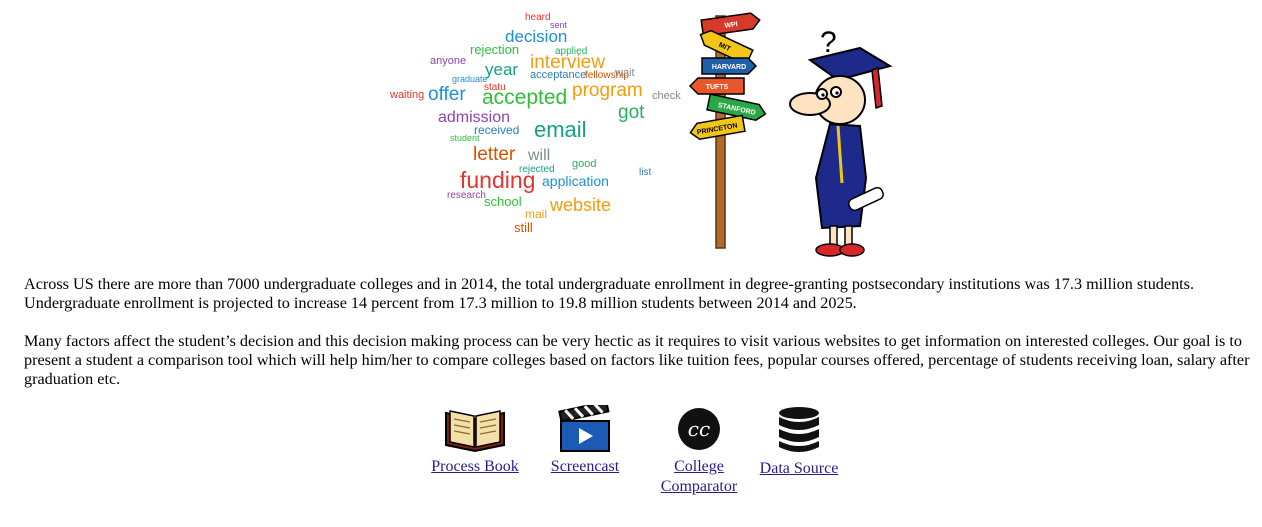 The width and height of the screenshot is (1262, 527). I want to click on clapperboard-icon, so click(584, 428).